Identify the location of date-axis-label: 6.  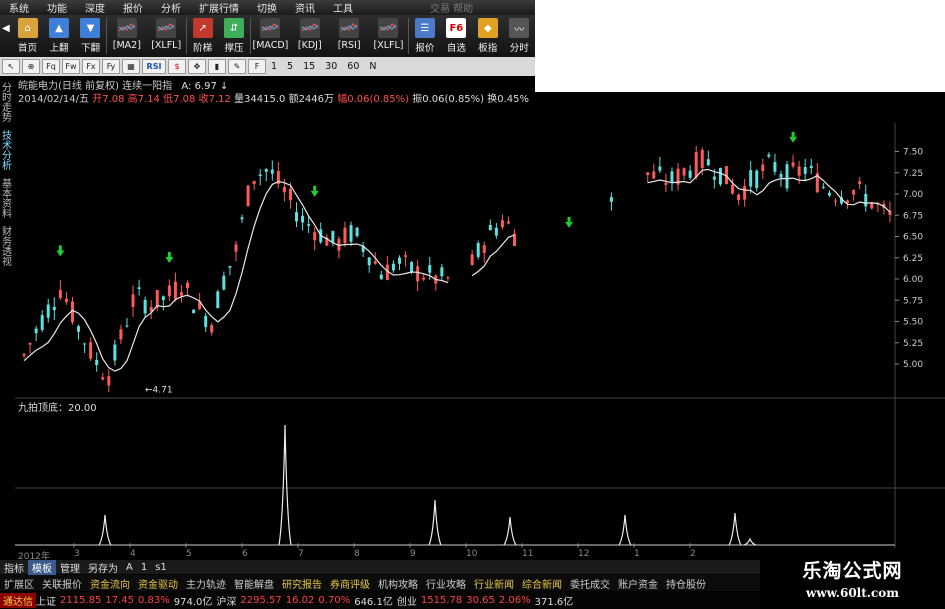
(245, 554).